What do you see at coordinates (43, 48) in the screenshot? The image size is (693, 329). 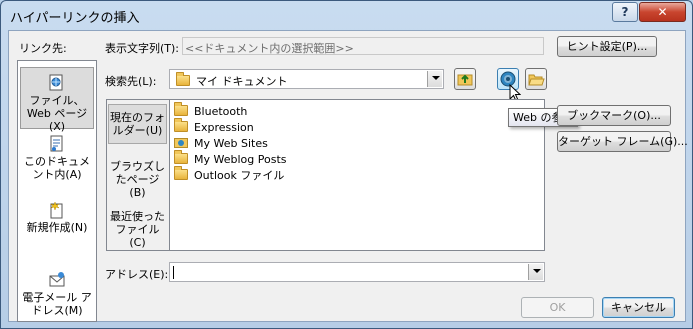 I see `link-to-label: リンク先:` at bounding box center [43, 48].